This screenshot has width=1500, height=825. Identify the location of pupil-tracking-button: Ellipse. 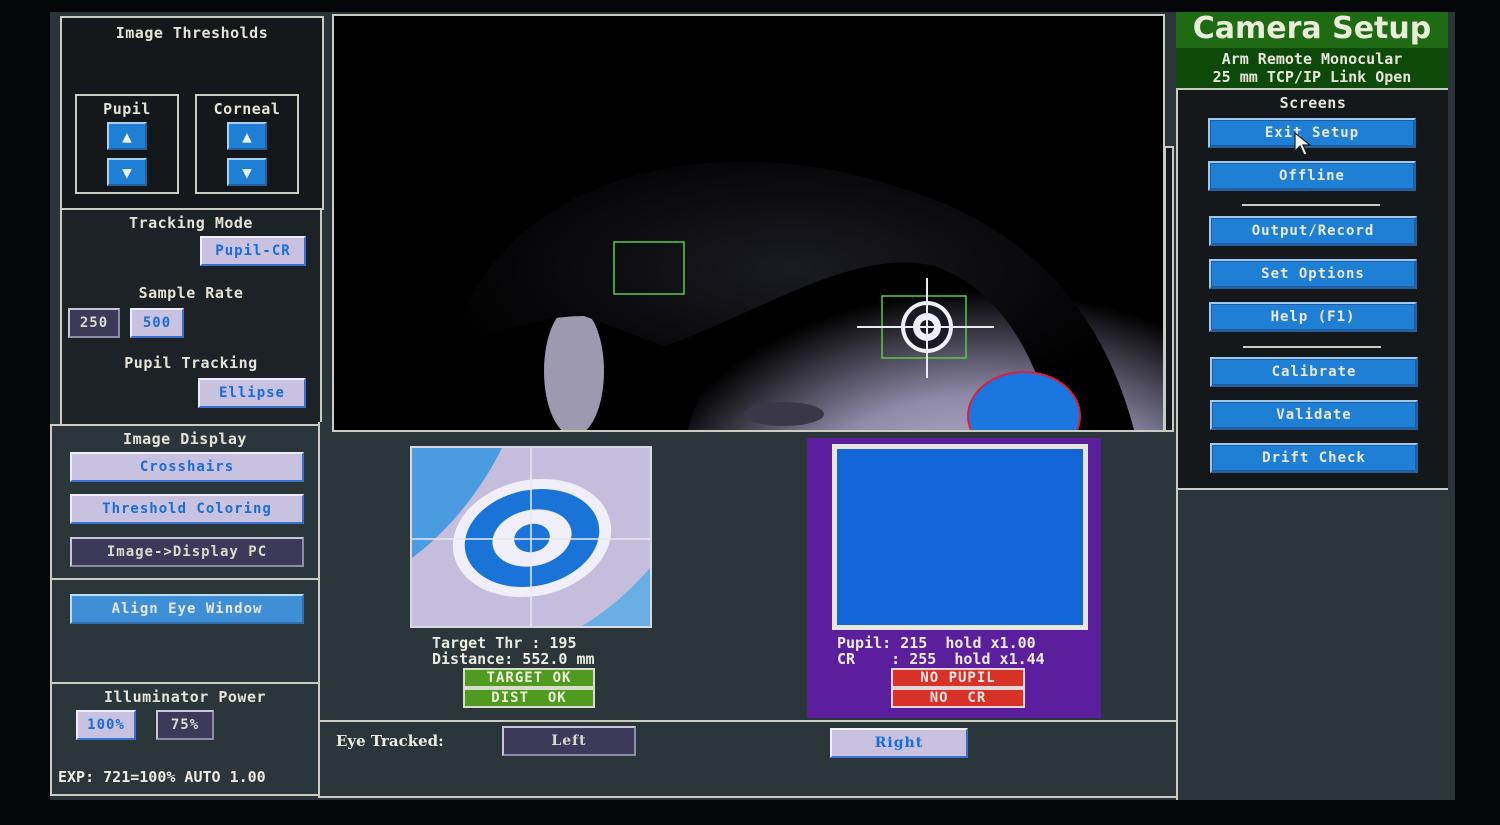
(252, 393).